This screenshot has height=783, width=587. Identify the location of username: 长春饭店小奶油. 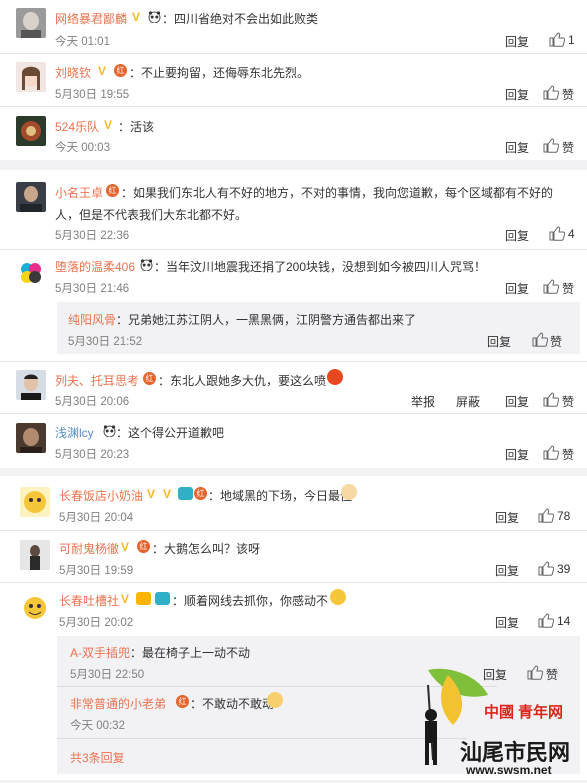
(101, 495).